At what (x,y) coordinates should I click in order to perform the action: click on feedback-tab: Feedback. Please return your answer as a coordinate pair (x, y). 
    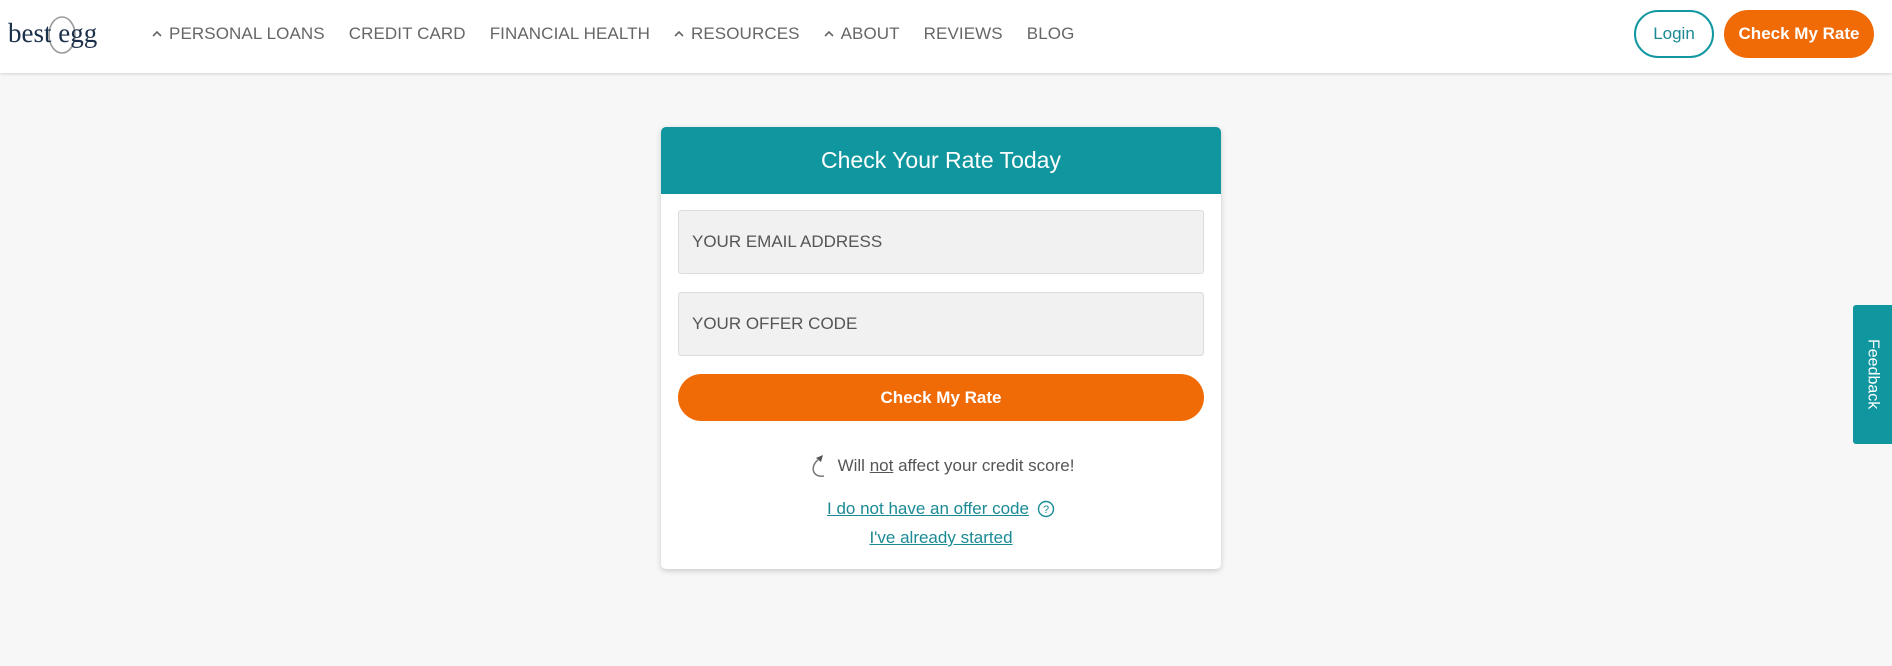
    Looking at the image, I should click on (1872, 374).